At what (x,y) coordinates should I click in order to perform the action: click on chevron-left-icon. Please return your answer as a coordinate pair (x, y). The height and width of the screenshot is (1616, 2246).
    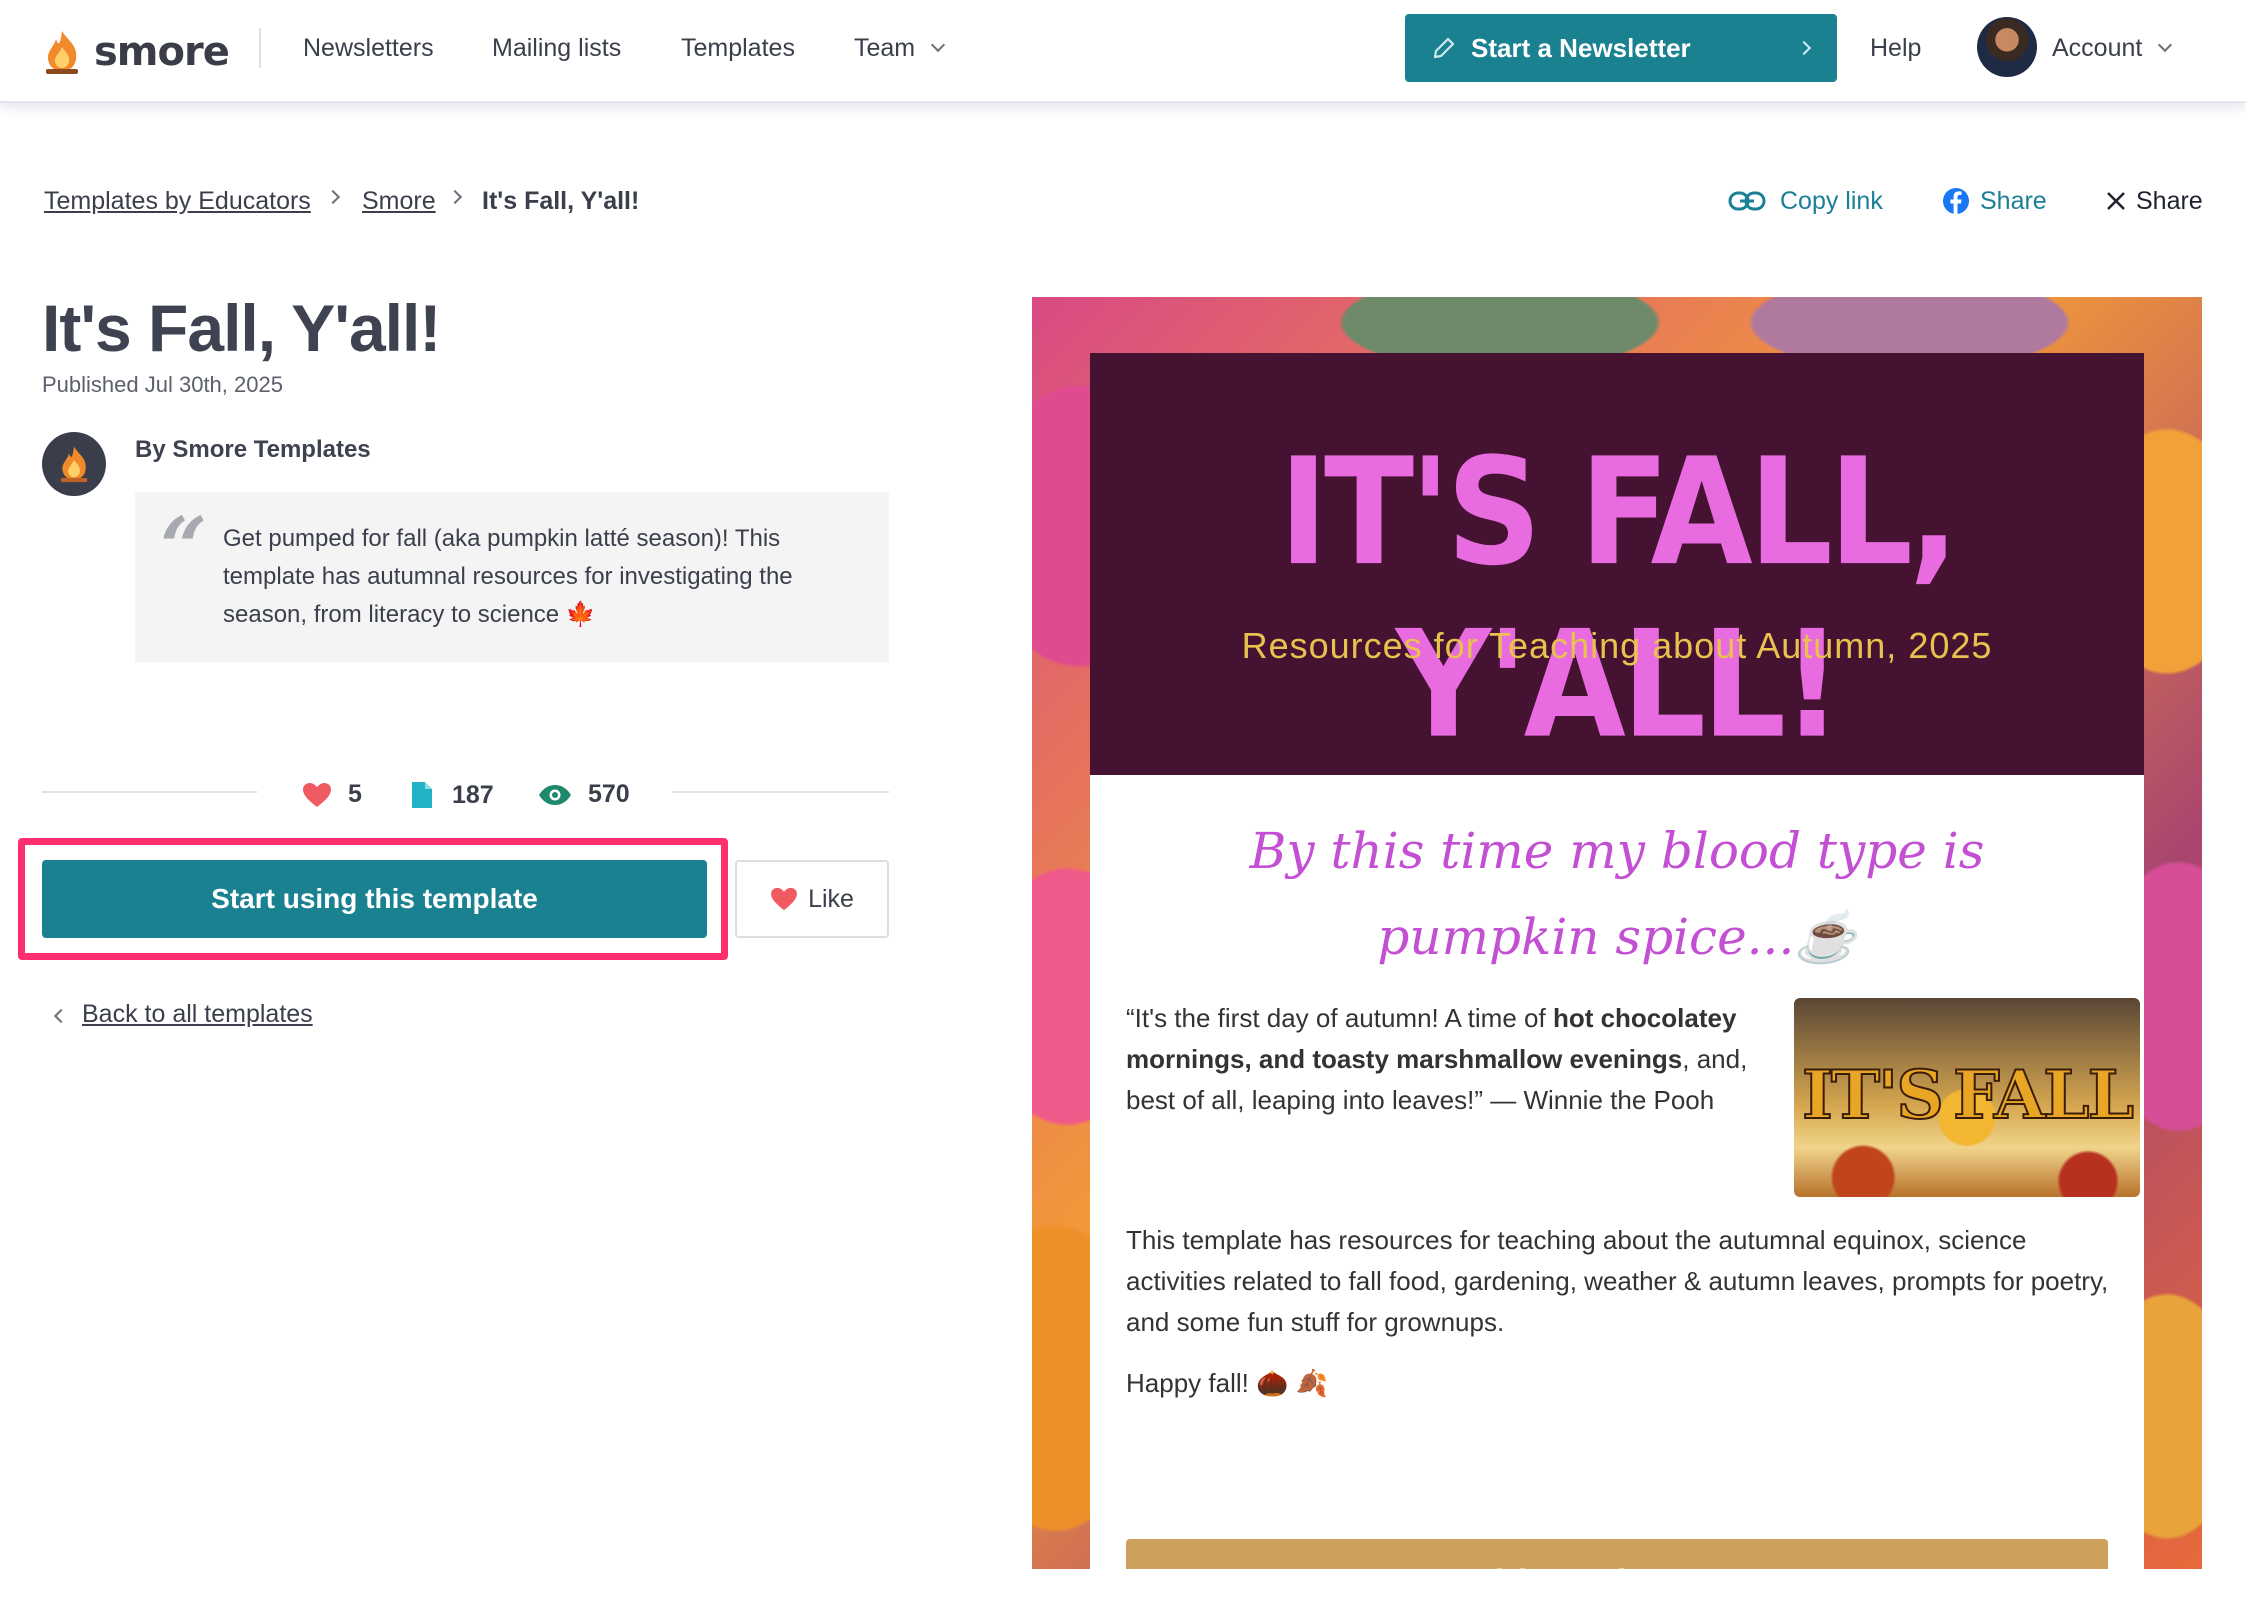
    Looking at the image, I should click on (61, 1016).